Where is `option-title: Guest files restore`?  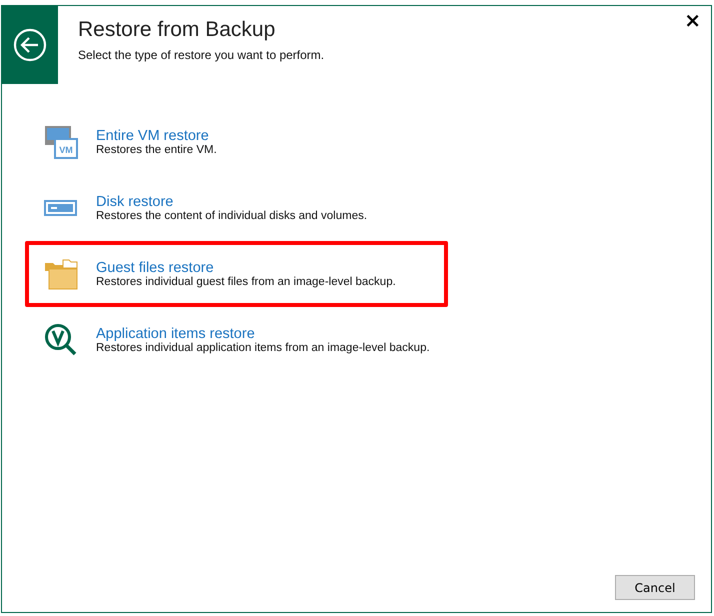
option-title: Guest files restore is located at coordinates (155, 268).